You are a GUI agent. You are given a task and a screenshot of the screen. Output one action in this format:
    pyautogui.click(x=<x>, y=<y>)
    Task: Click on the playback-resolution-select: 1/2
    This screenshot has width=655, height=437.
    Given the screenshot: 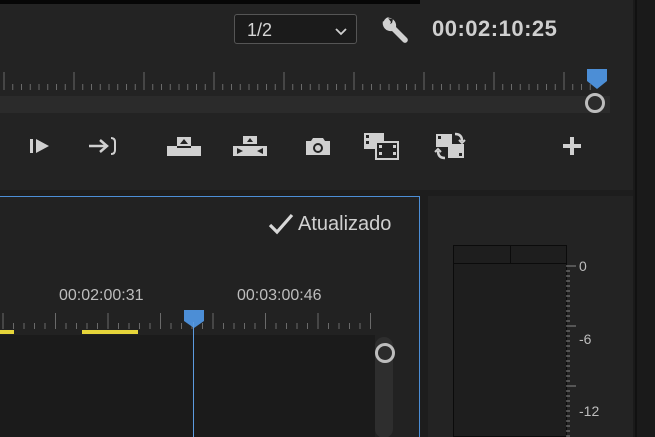 What is the action you would take?
    pyautogui.click(x=295, y=29)
    